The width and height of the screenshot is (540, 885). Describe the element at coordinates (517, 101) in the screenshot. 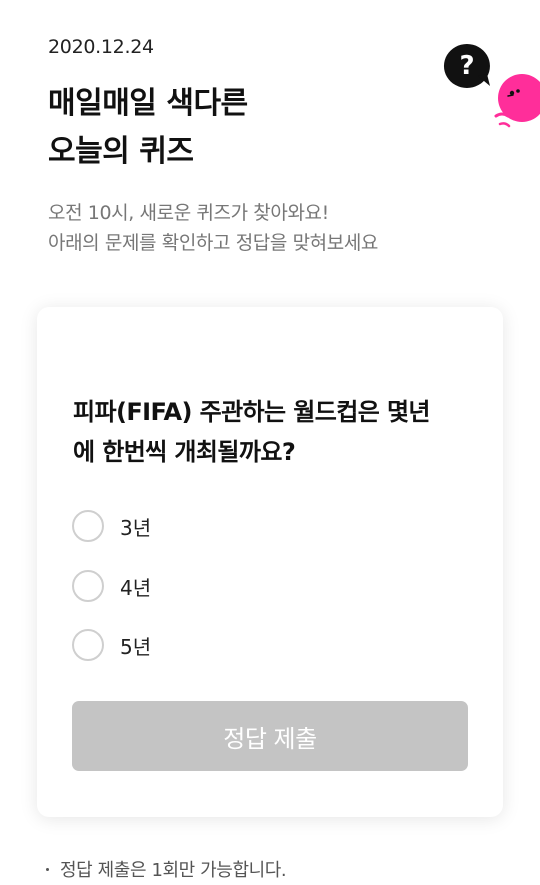

I see `mascot-character-icon` at that location.